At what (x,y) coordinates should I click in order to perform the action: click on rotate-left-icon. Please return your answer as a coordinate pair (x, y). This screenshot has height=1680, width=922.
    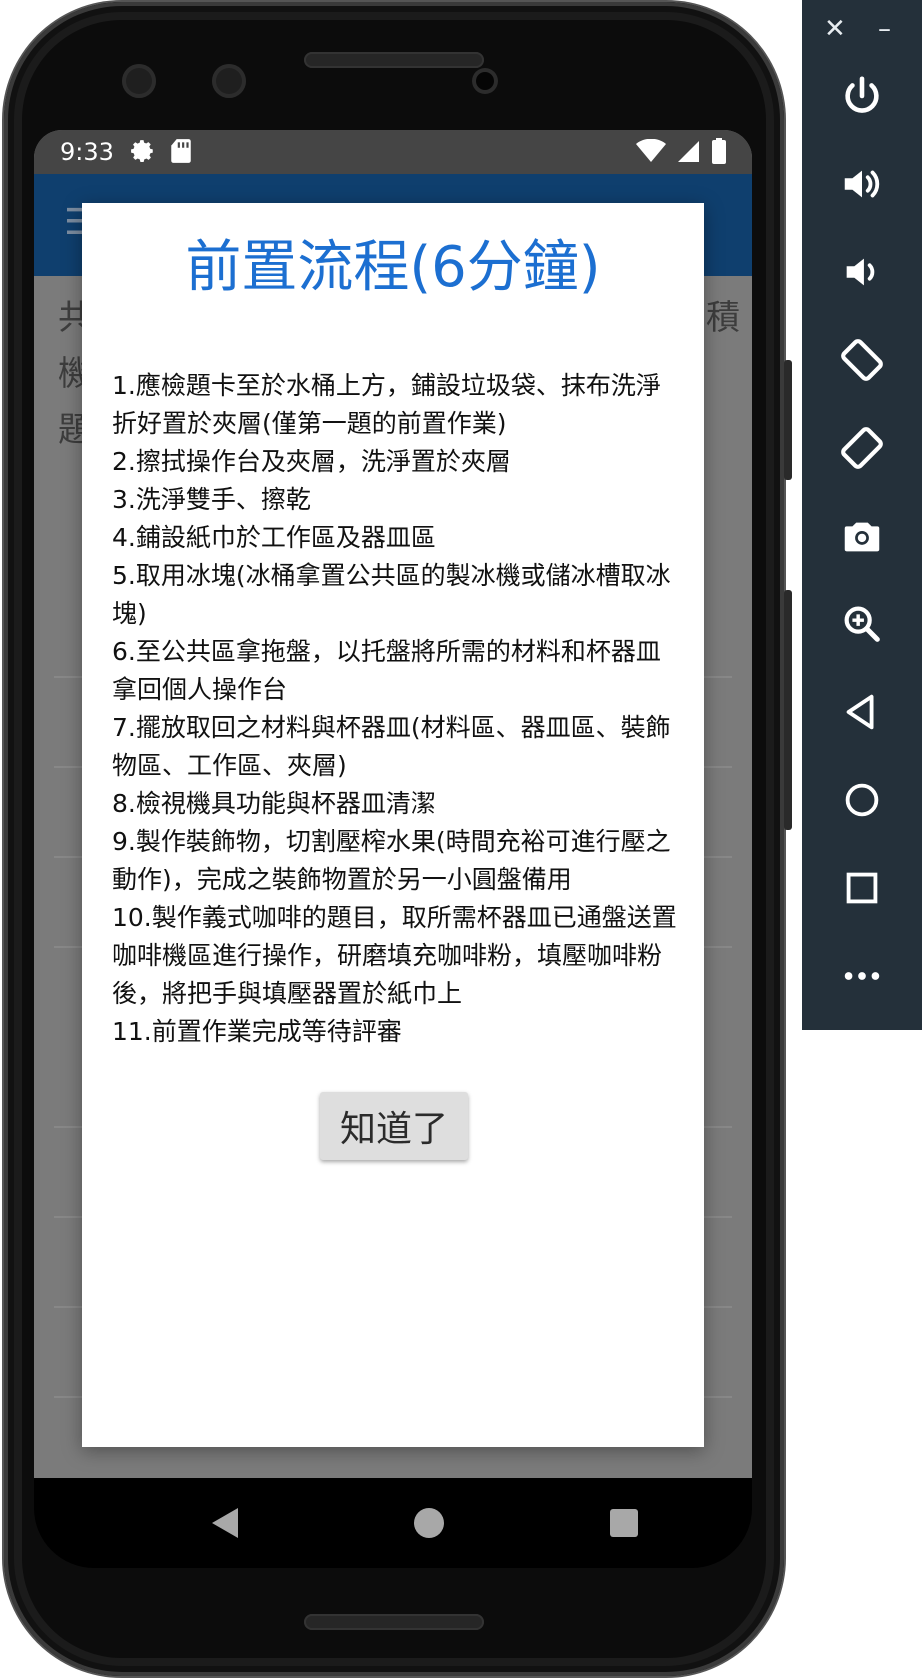
    Looking at the image, I should click on (862, 360).